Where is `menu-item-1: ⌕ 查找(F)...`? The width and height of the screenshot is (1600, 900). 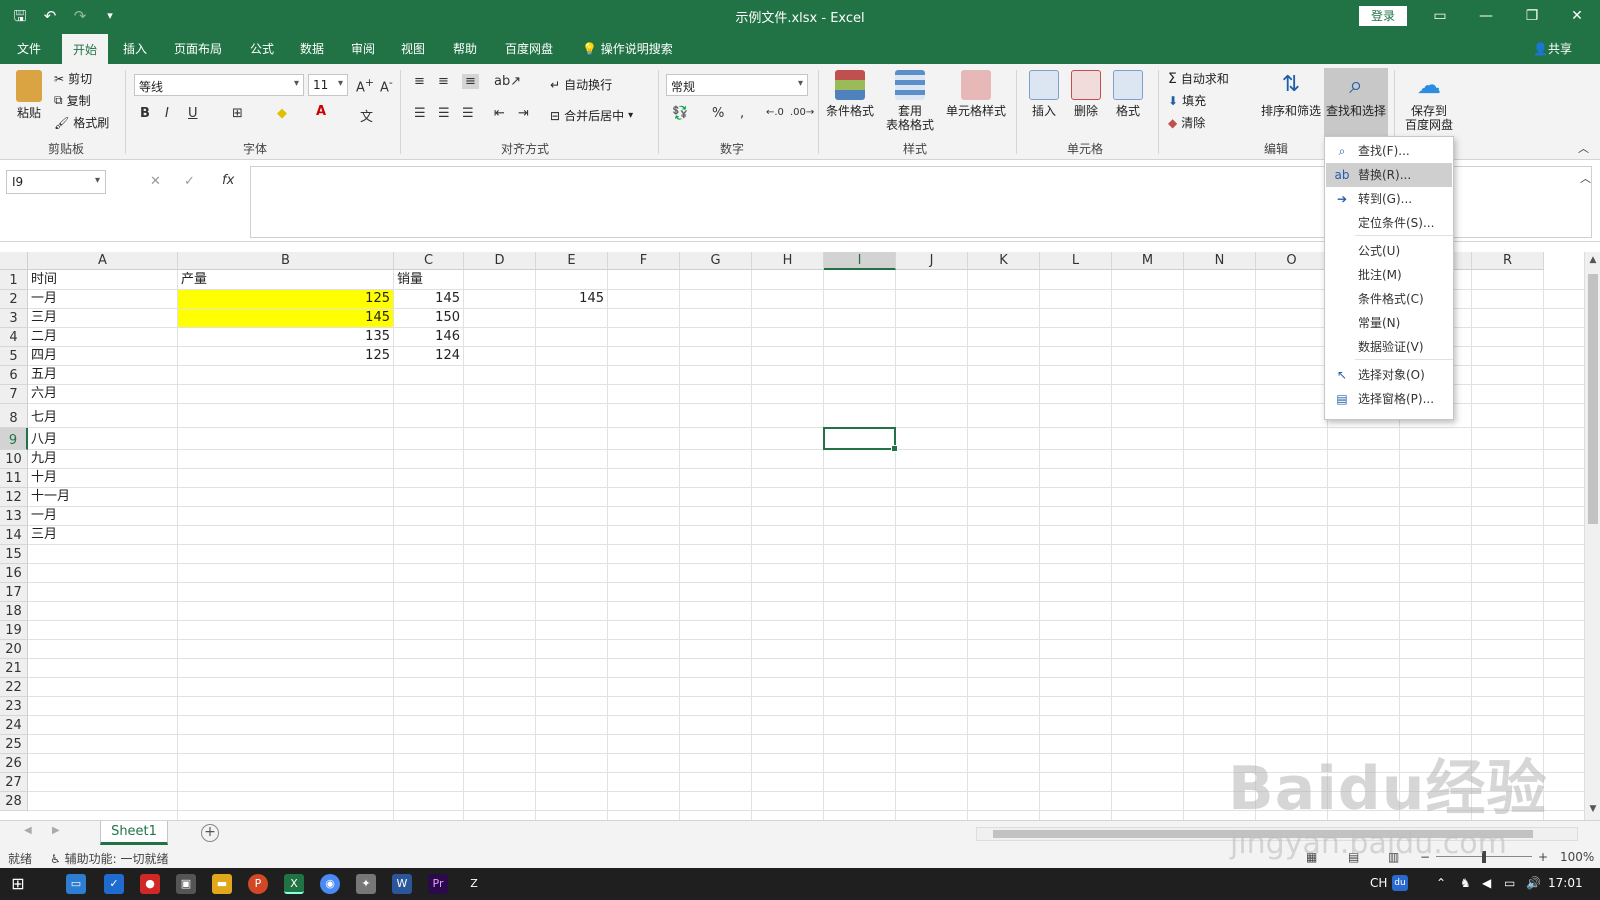 menu-item-1: ⌕ 查找(F)... is located at coordinates (1389, 151).